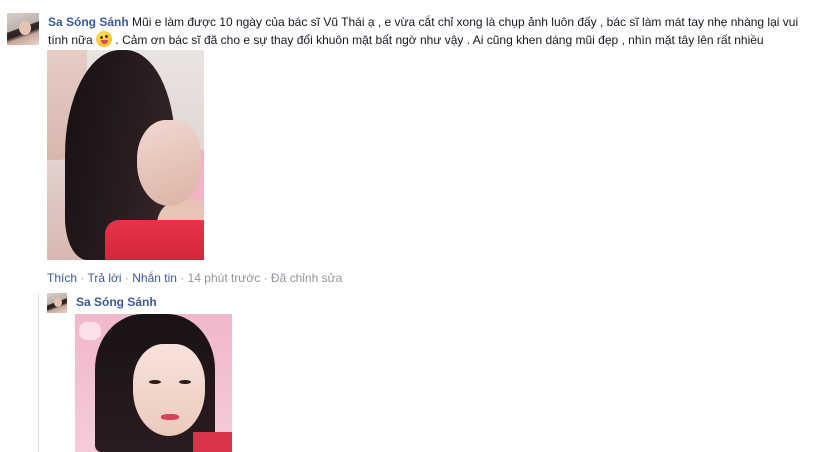 The width and height of the screenshot is (818, 452). Describe the element at coordinates (88, 22) in the screenshot. I see `comment-author-link: Sa Sóng Sánh` at that location.